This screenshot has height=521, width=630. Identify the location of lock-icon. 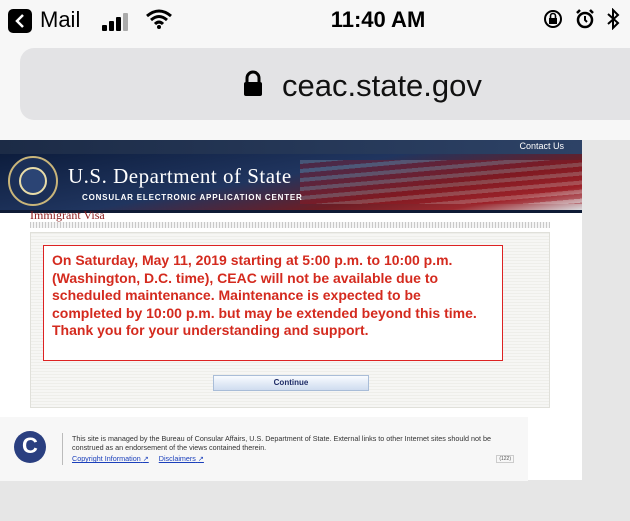
(253, 83).